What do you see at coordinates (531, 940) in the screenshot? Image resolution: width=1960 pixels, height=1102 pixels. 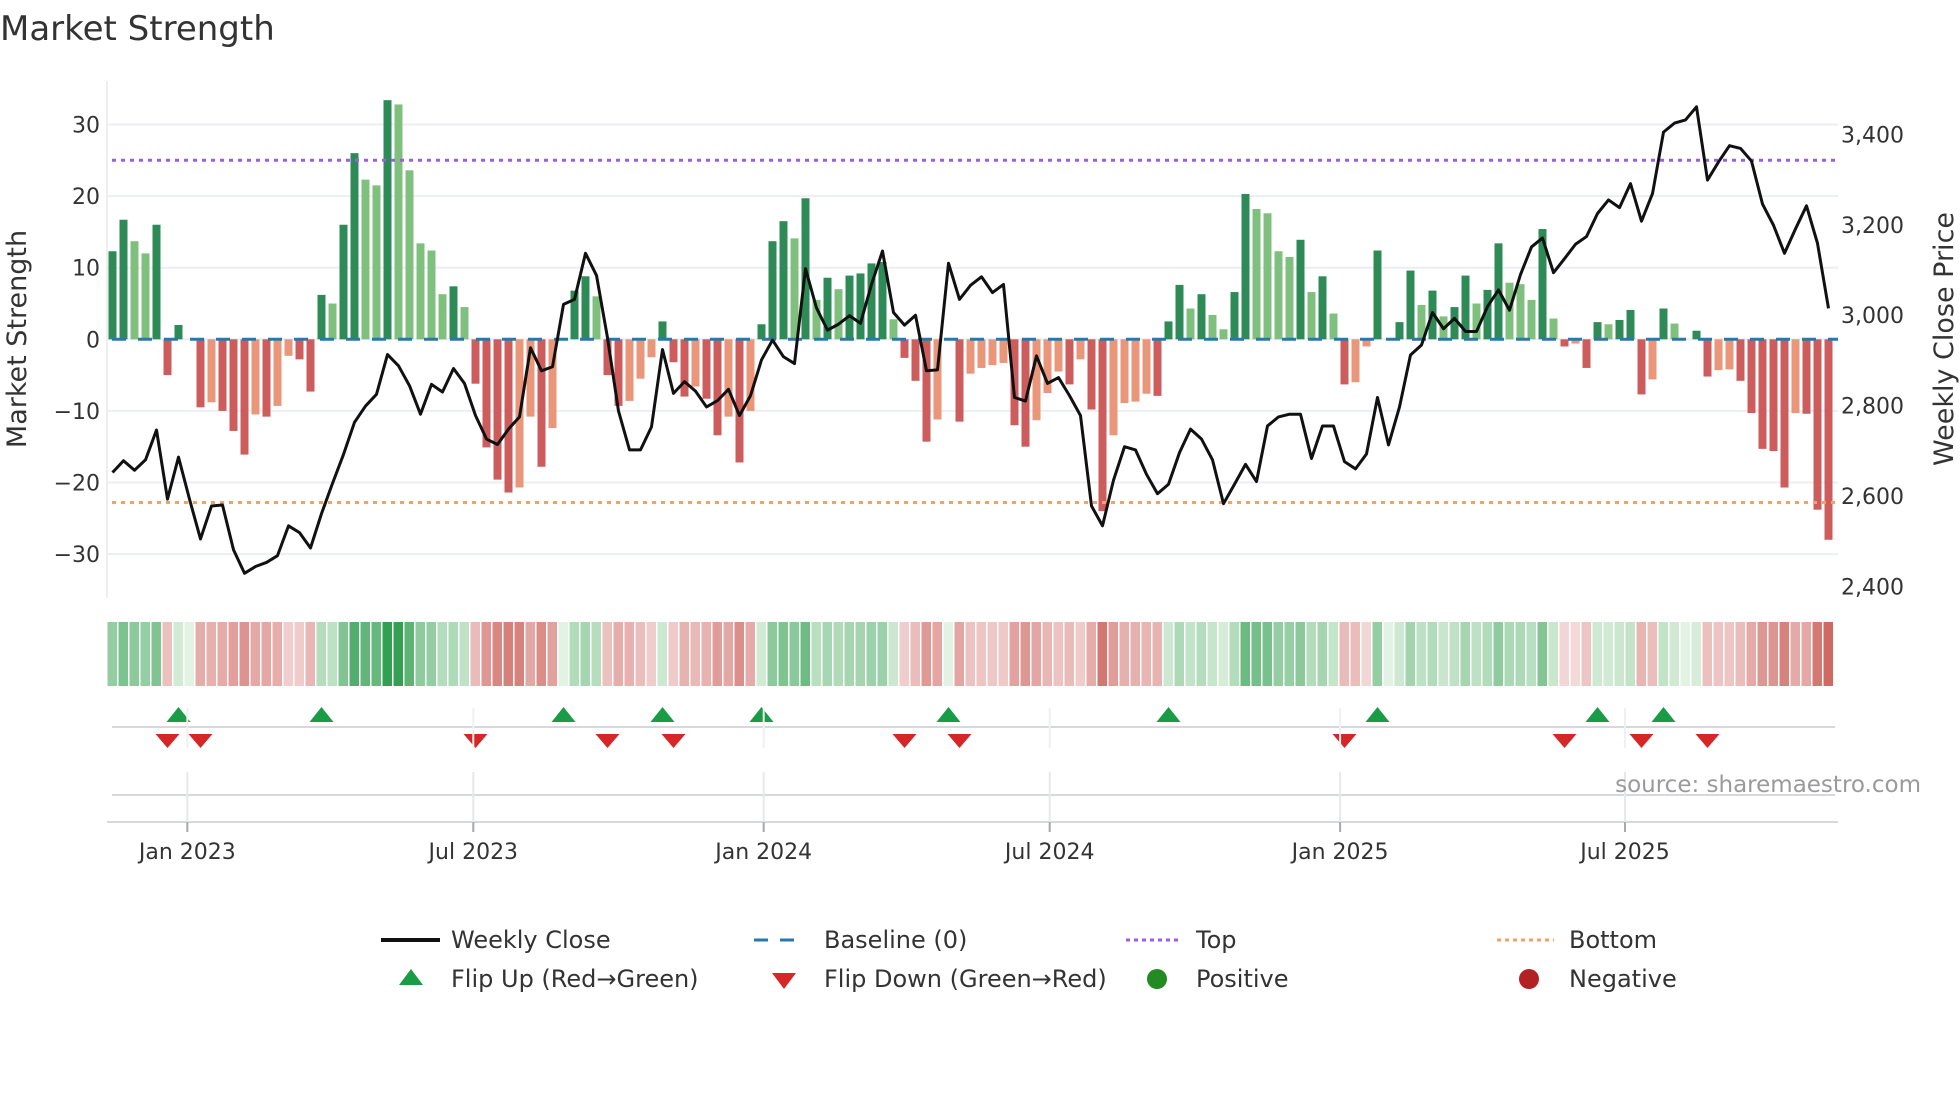 I see `legend-close-label: Weekly Close` at bounding box center [531, 940].